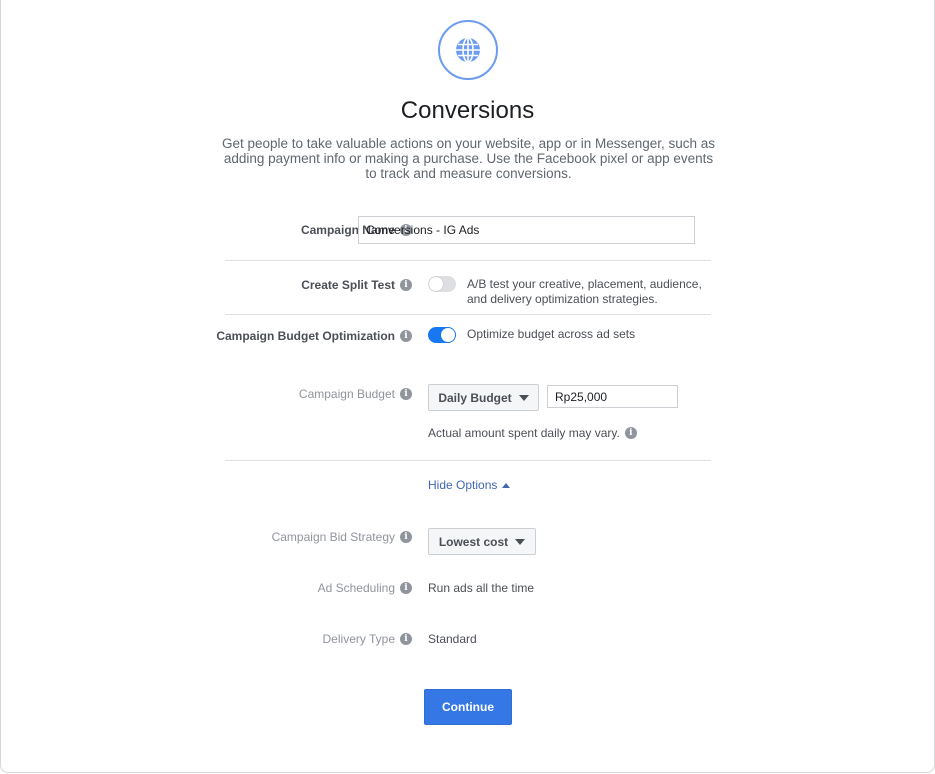 This screenshot has height=774, width=935. I want to click on split-test-toggle, so click(442, 284).